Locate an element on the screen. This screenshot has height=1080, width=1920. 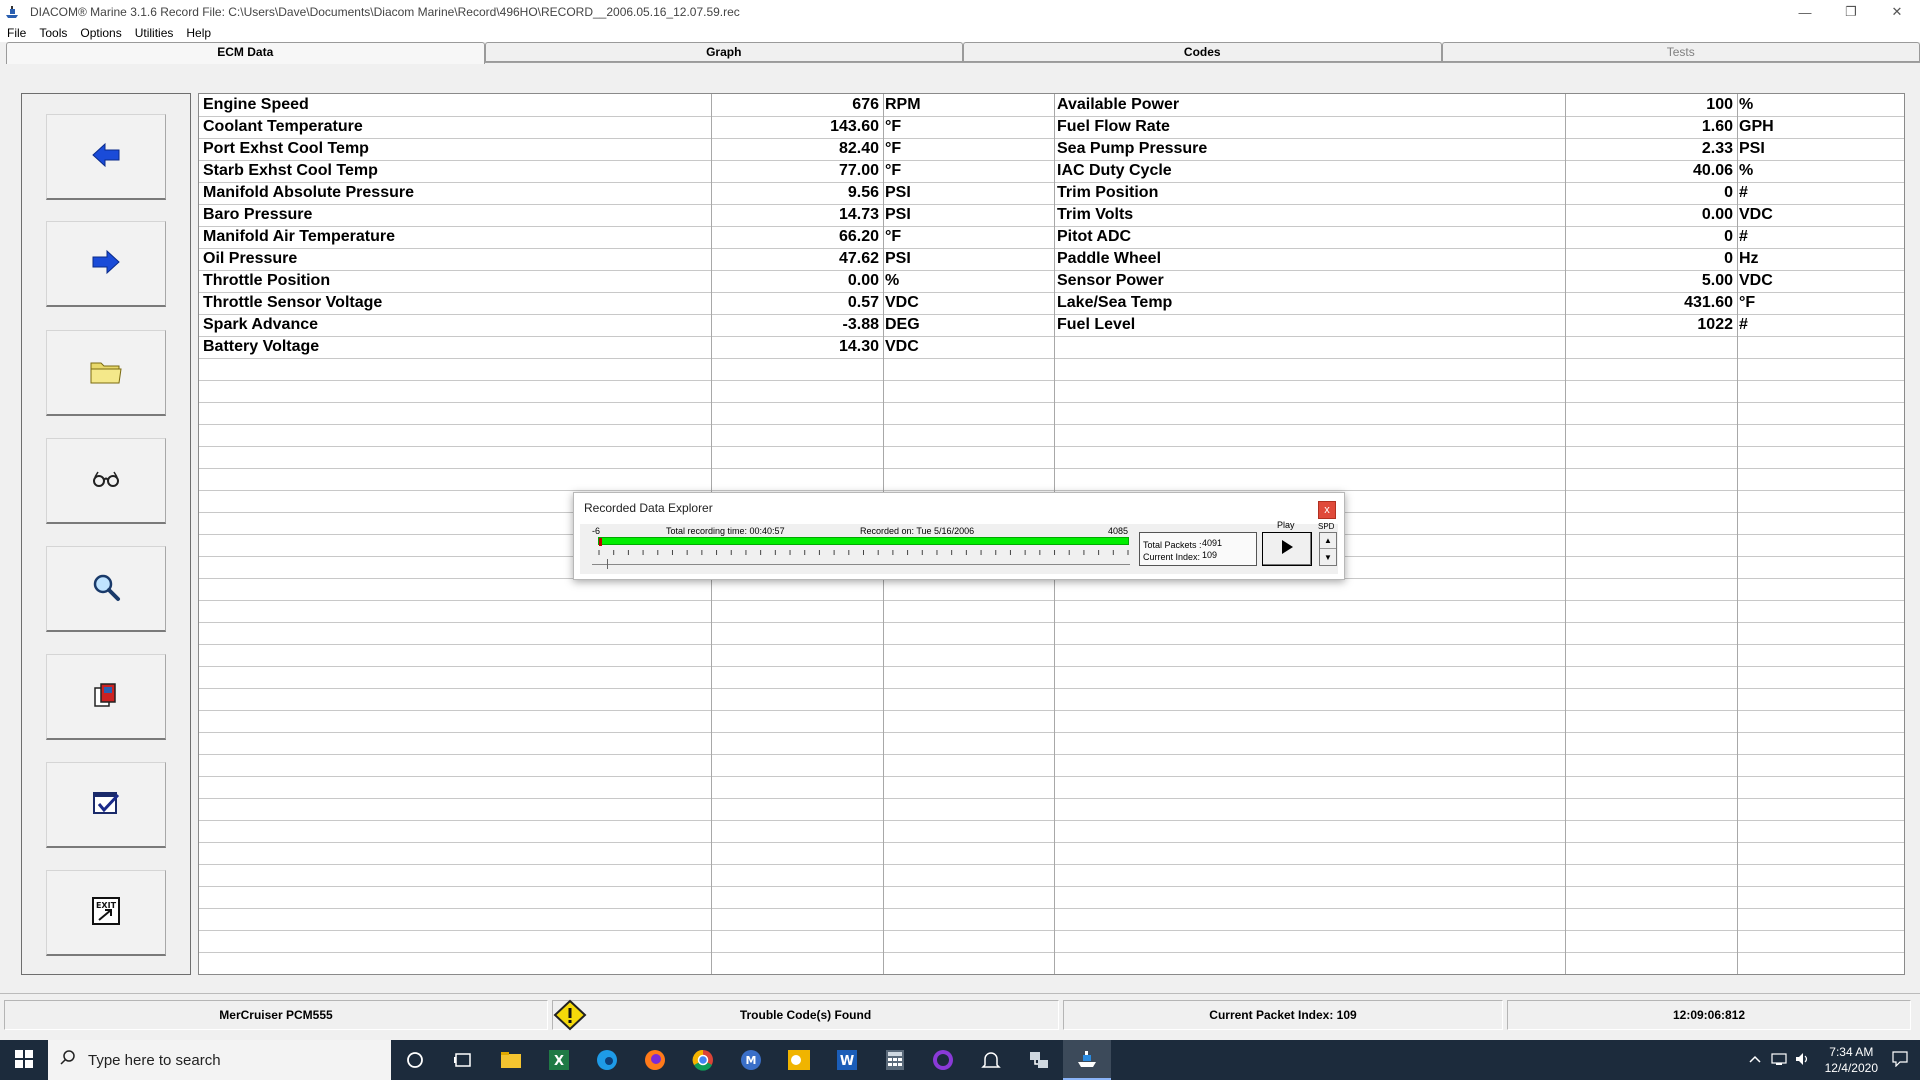
tab-graph: Graph is located at coordinates (723, 52).